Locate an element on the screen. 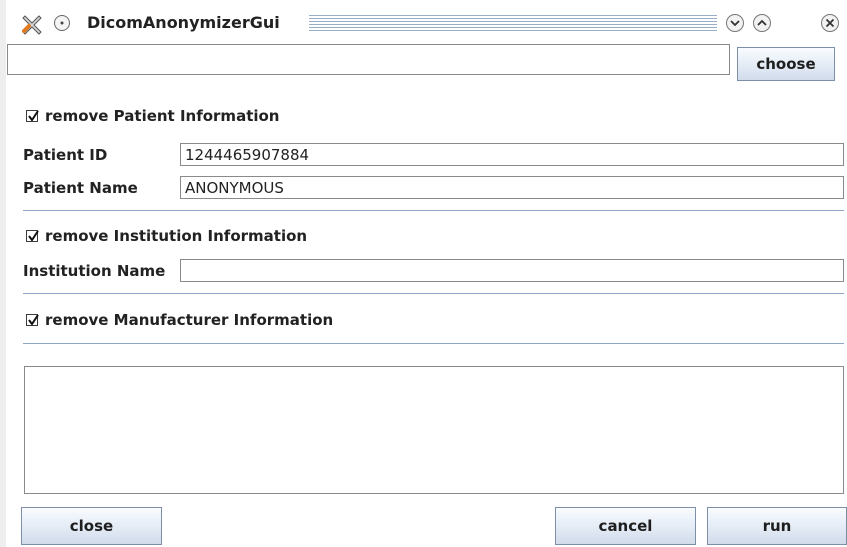 Image resolution: width=847 pixels, height=547 pixels. patient-name-label: Patient Name is located at coordinates (80, 188).